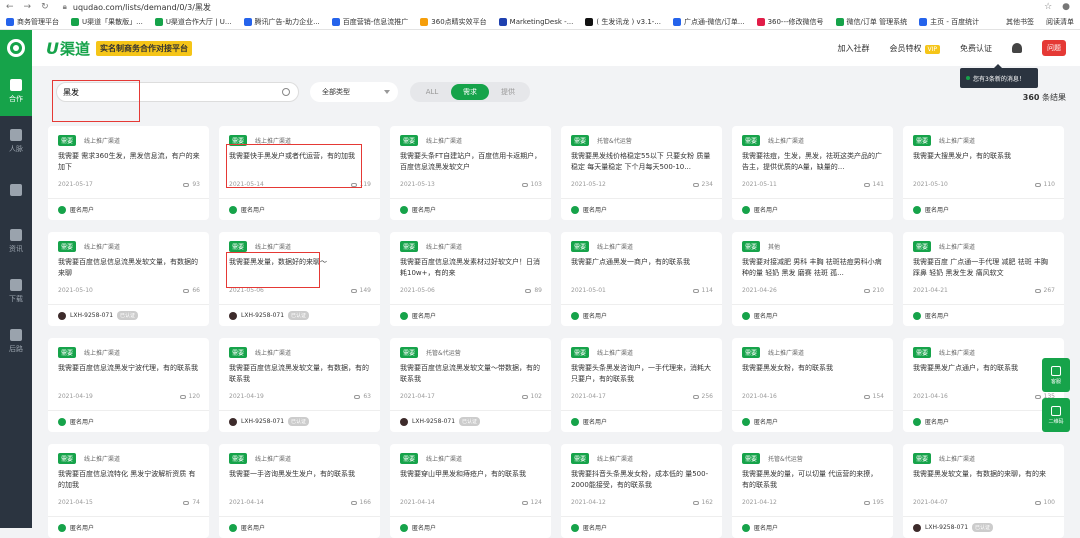 The height and width of the screenshot is (538, 1080). I want to click on demand-card: 需要 线上推广渠道 我需要黑发女粉，有的联系我 2021-04-16 154 匿名用户, so click(812, 385).